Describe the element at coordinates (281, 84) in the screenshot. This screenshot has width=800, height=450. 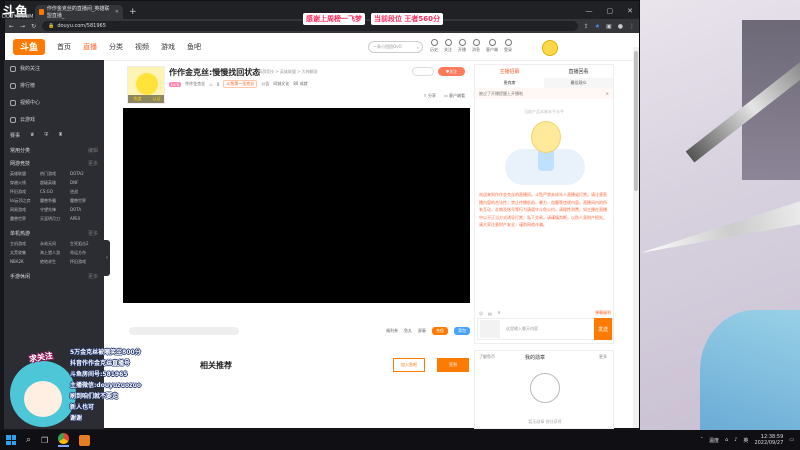
I see `culture-tag: 同城文化` at that location.